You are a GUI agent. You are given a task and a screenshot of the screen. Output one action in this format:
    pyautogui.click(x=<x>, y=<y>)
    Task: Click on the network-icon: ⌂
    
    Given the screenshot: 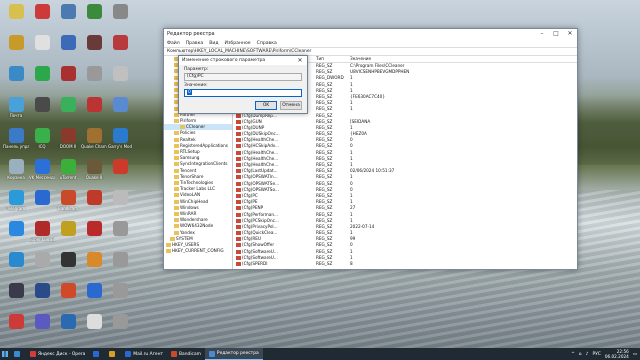 What is the action you would take?
    pyautogui.click(x=580, y=354)
    